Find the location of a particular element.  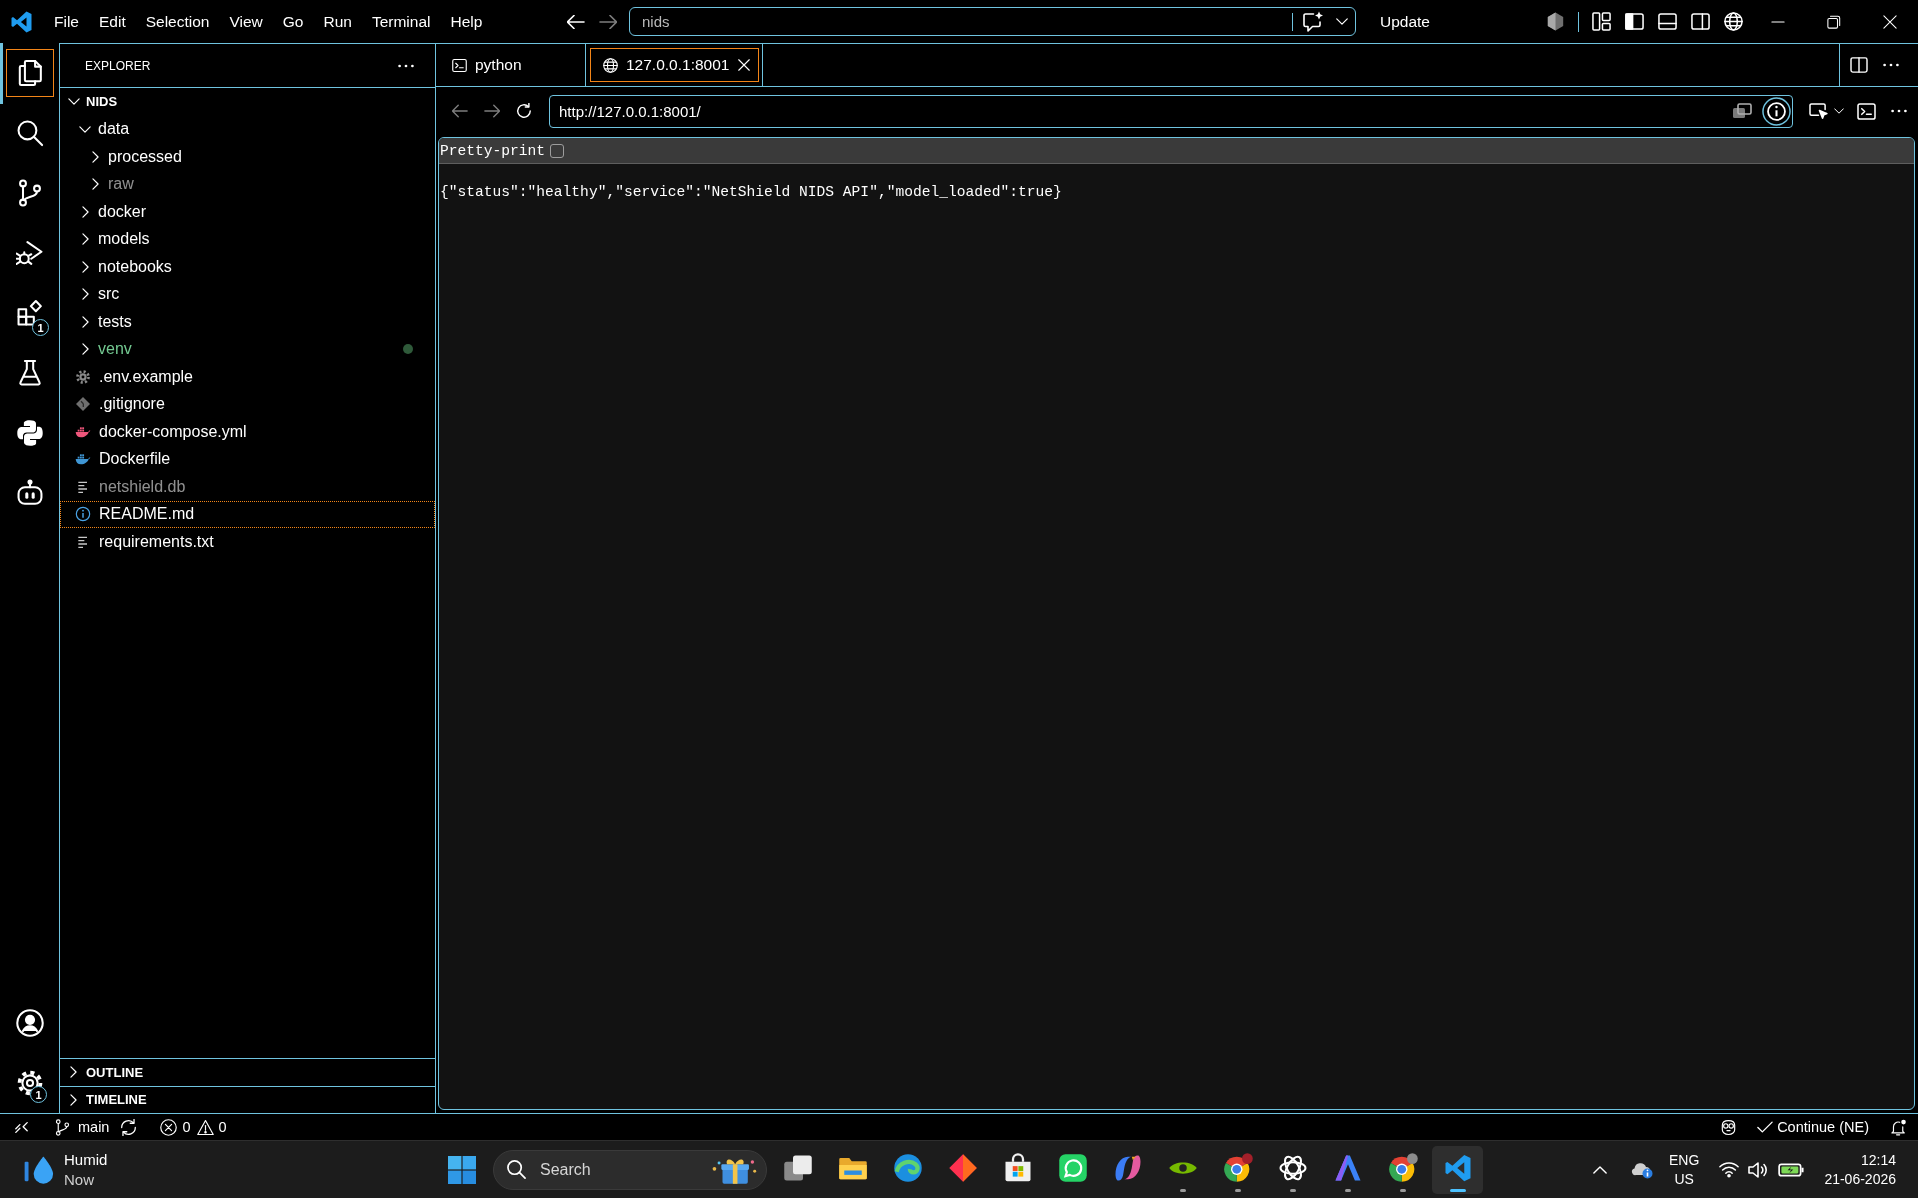

language-label: ENG is located at coordinates (1684, 1160).